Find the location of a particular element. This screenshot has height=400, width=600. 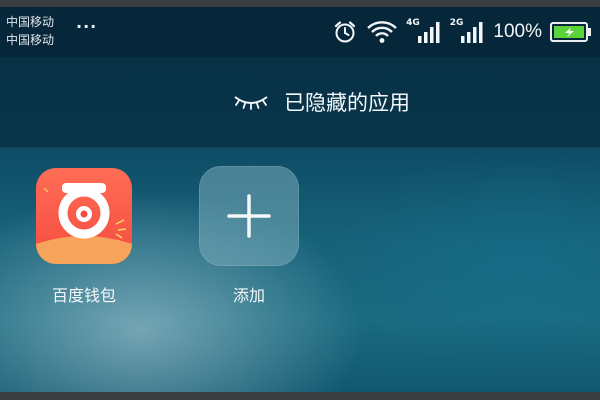

page-title-text: 已隐藏的应用 is located at coordinates (347, 103).